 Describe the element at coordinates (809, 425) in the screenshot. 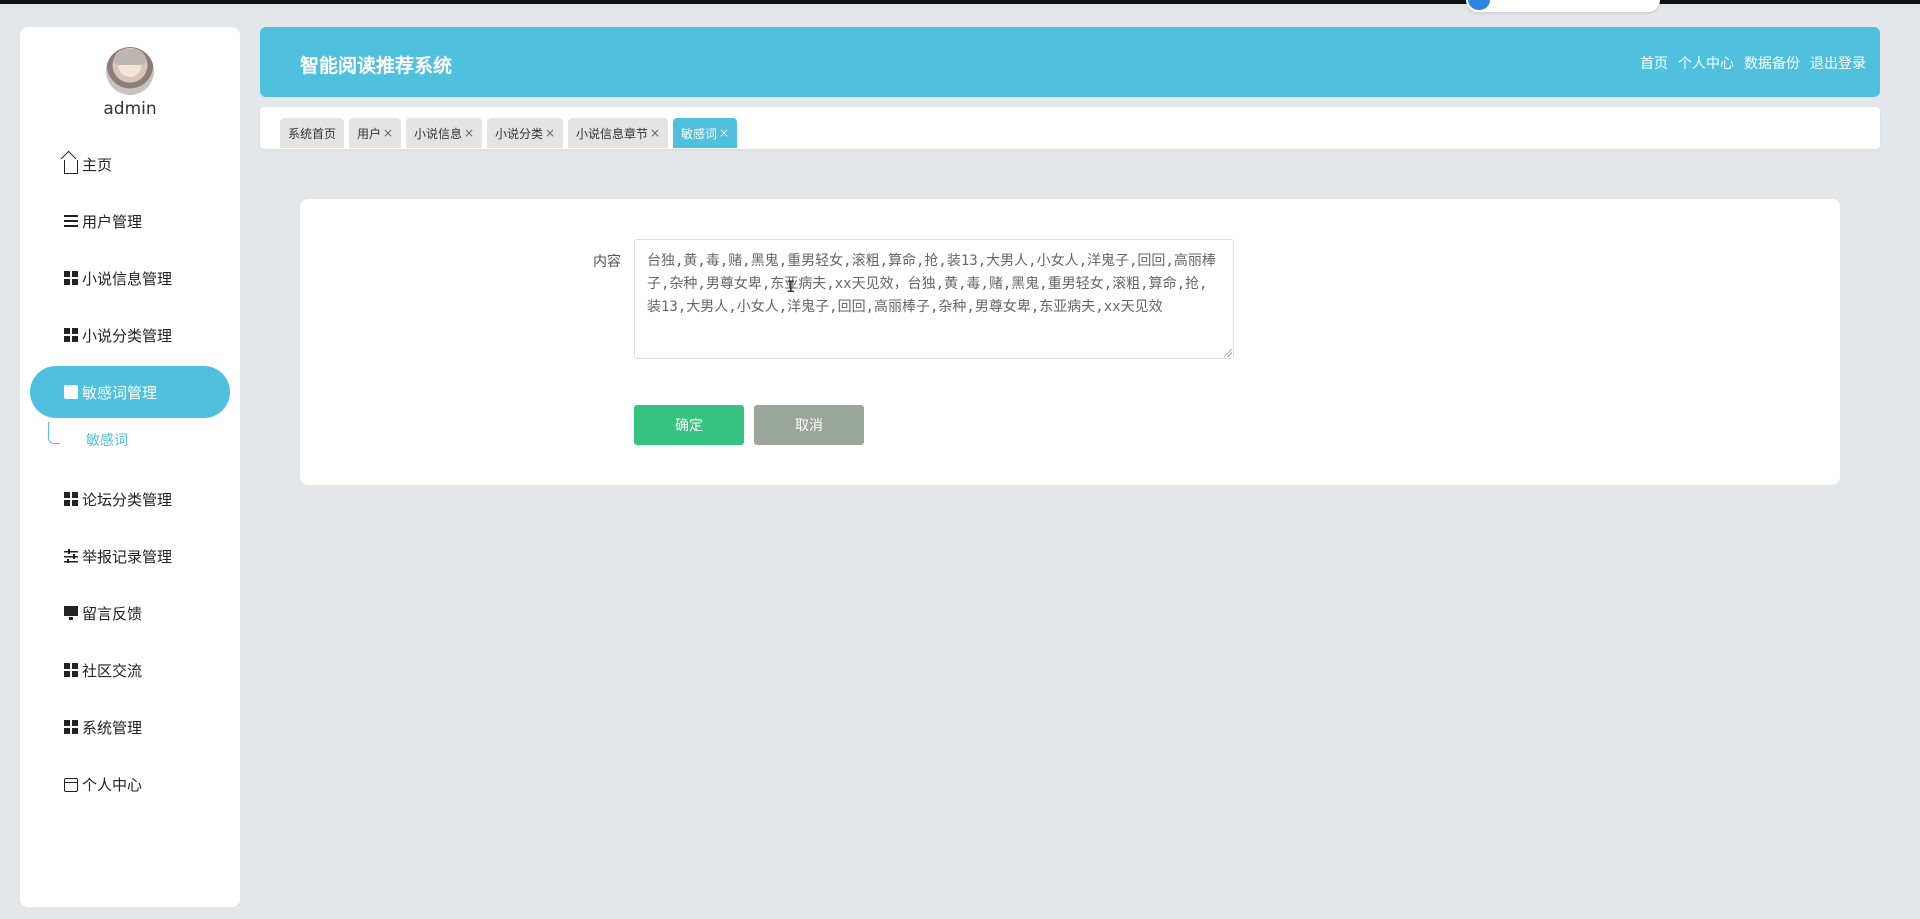

I see `cancel-button: 取消` at that location.